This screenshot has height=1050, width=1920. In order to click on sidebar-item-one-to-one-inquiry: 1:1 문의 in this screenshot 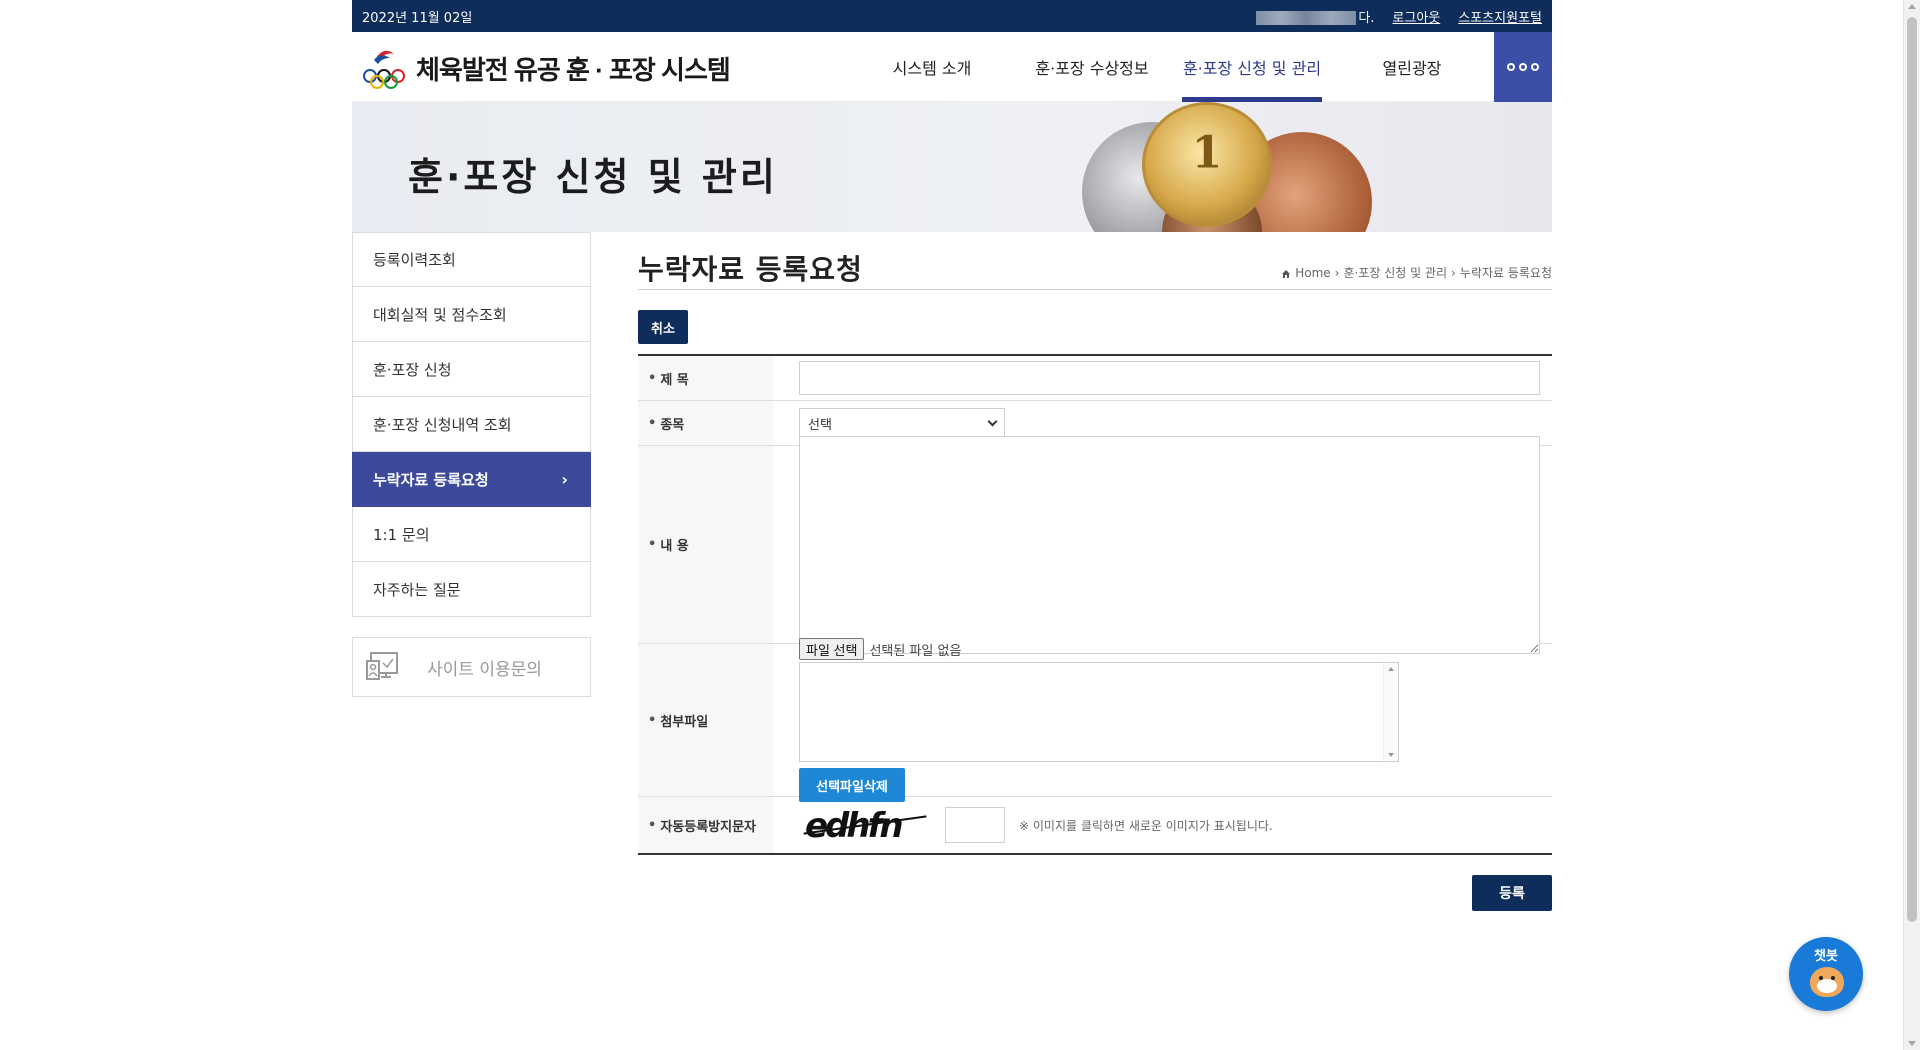, I will do `click(471, 534)`.